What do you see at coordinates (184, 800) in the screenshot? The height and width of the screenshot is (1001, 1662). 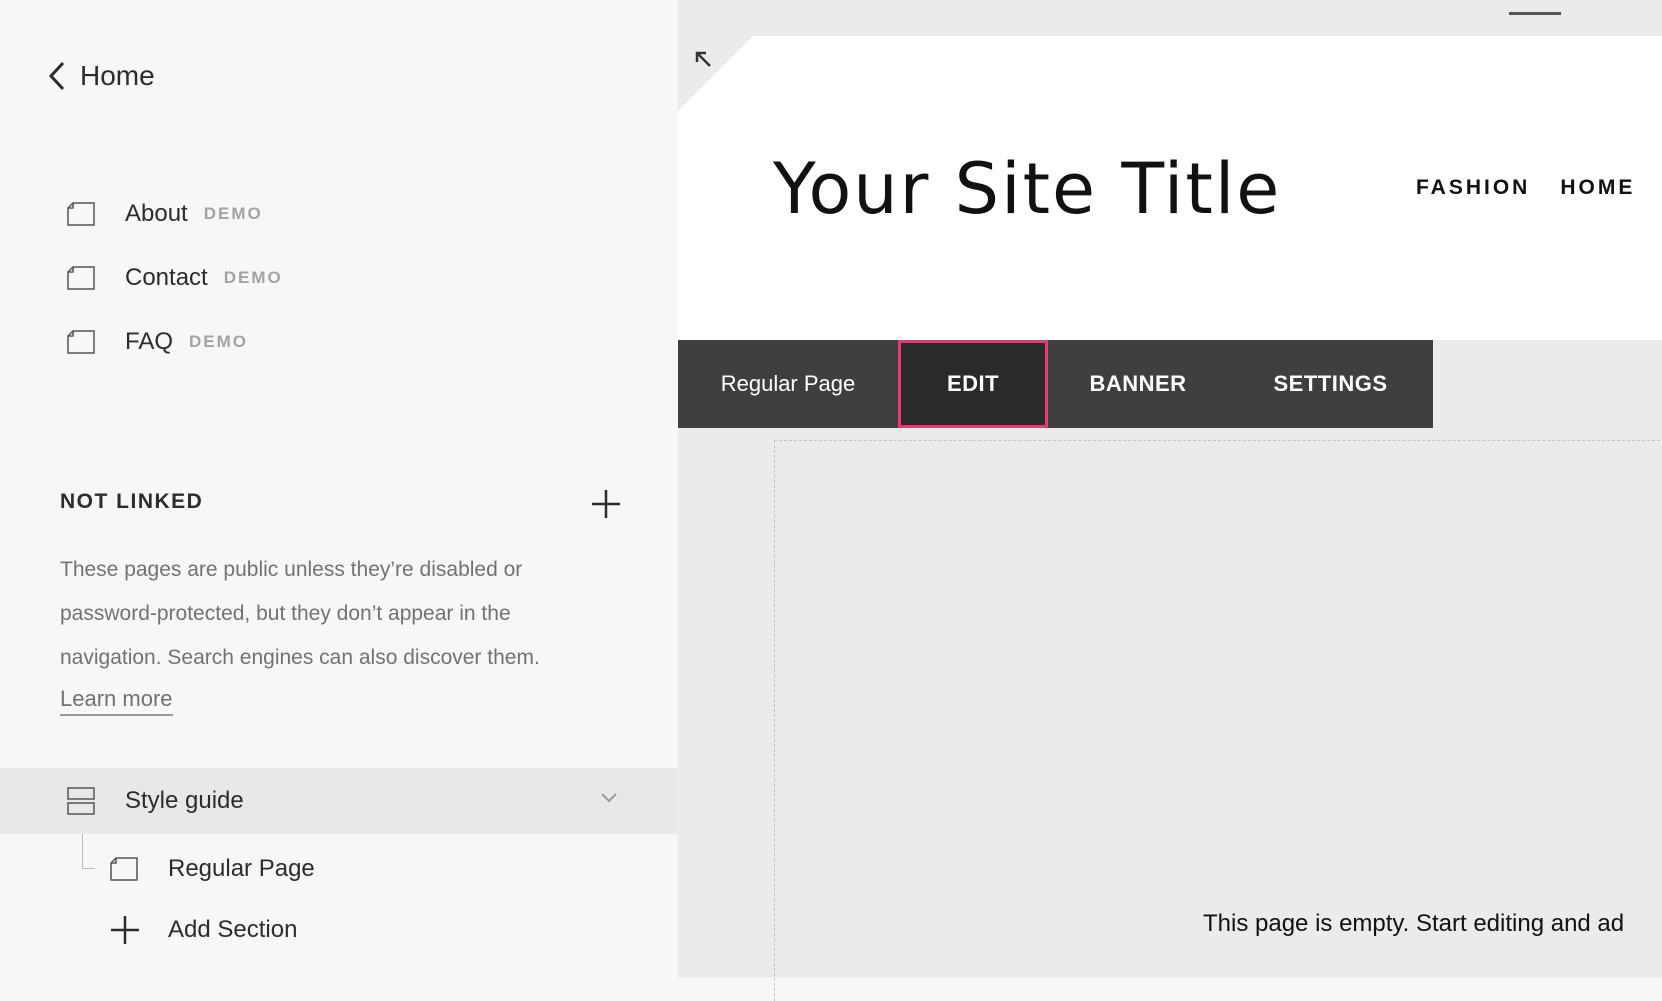 I see `folder-label: Style guide` at bounding box center [184, 800].